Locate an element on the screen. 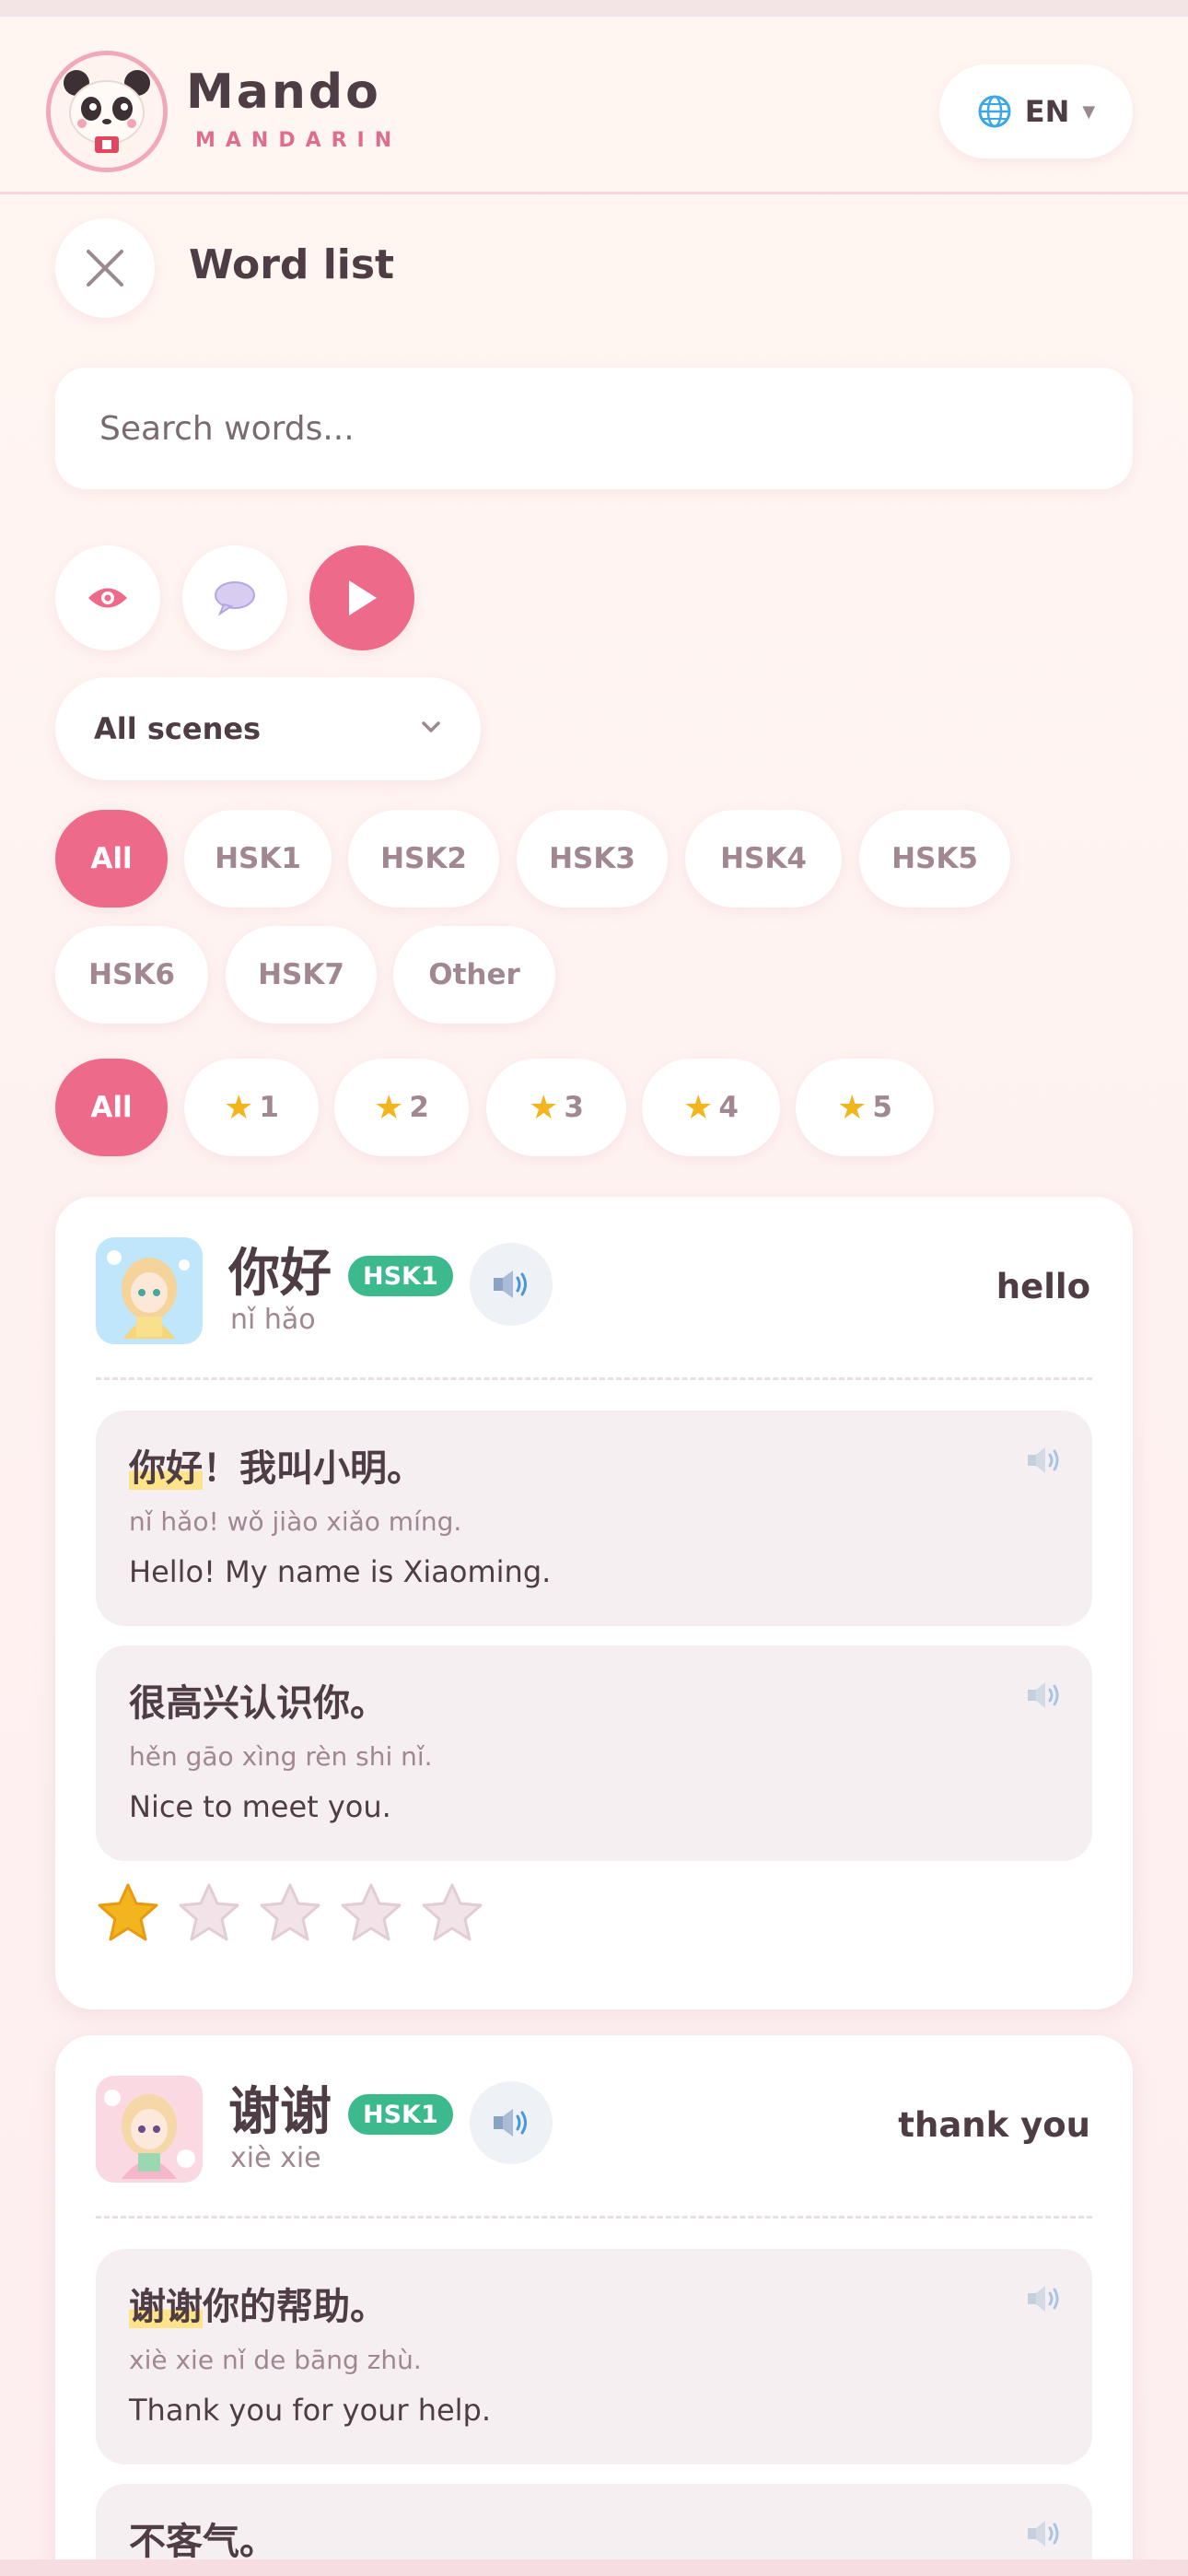 The height and width of the screenshot is (2576, 1188). example-english: Nice to meet you. is located at coordinates (260, 1806).